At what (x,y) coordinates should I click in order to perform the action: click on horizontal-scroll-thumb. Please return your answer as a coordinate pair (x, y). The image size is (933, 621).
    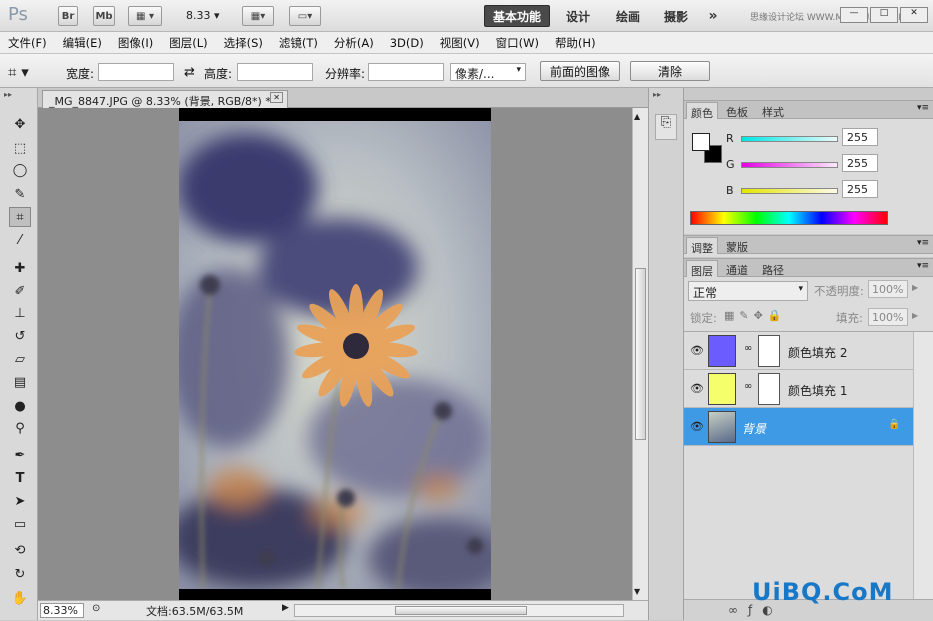
    Looking at the image, I should click on (461, 610).